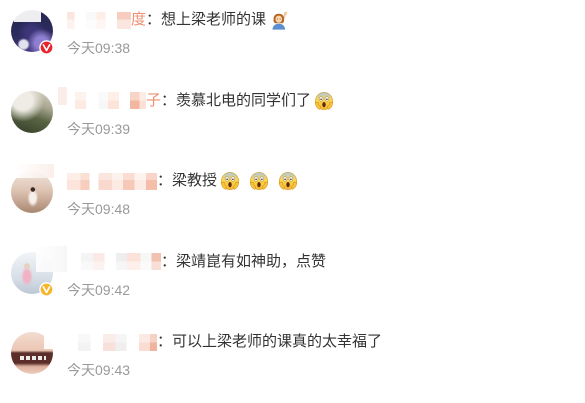 This screenshot has height=403, width=585. What do you see at coordinates (99, 128) in the screenshot?
I see `timestamp: 今天09:39` at bounding box center [99, 128].